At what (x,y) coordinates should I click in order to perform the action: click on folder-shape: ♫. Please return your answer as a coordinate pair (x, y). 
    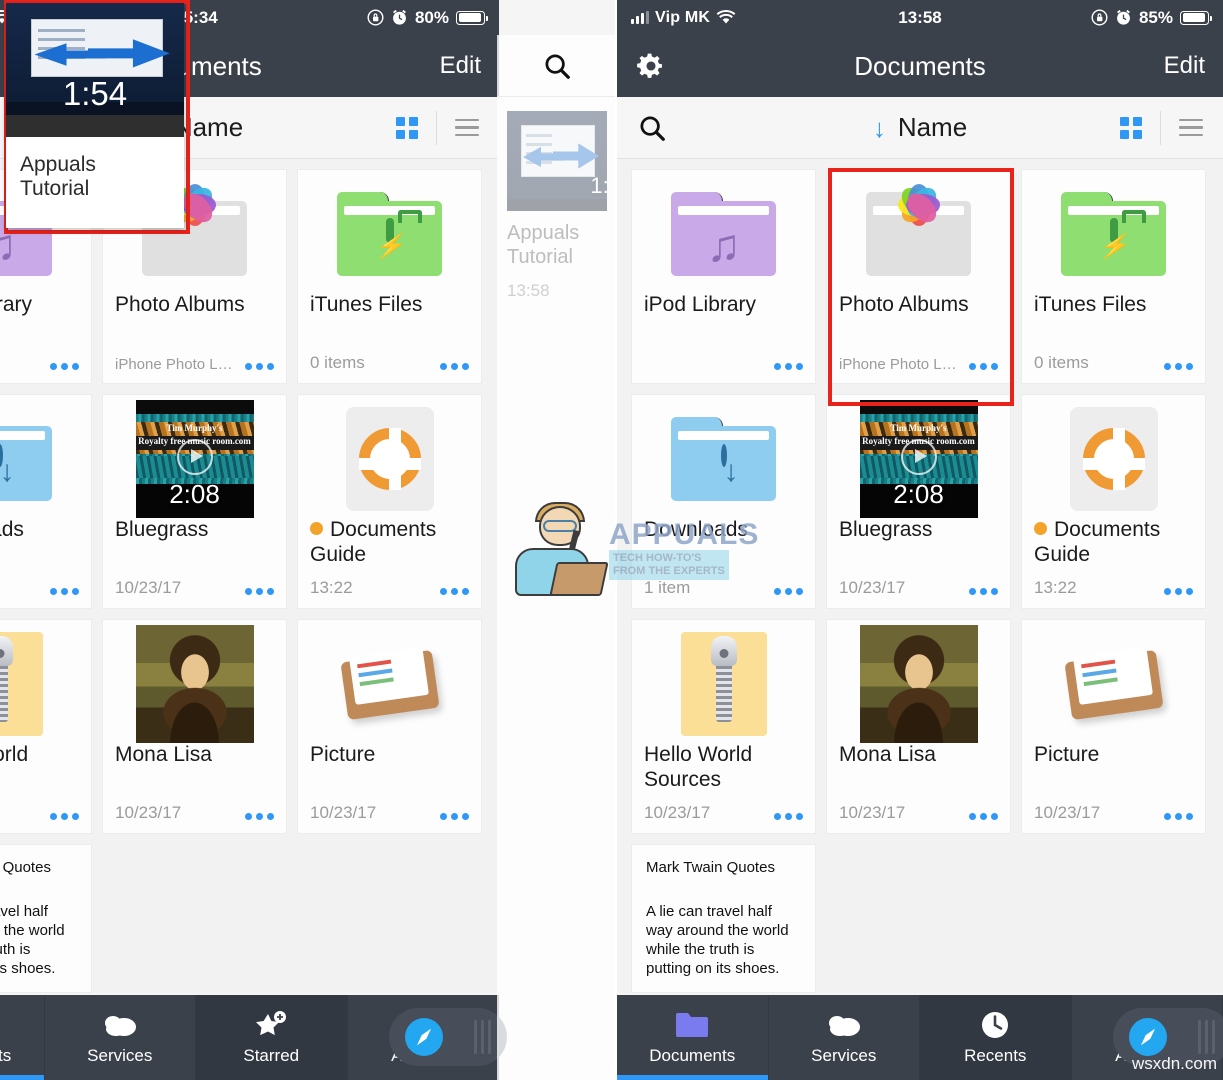
    Looking at the image, I should click on (723, 234).